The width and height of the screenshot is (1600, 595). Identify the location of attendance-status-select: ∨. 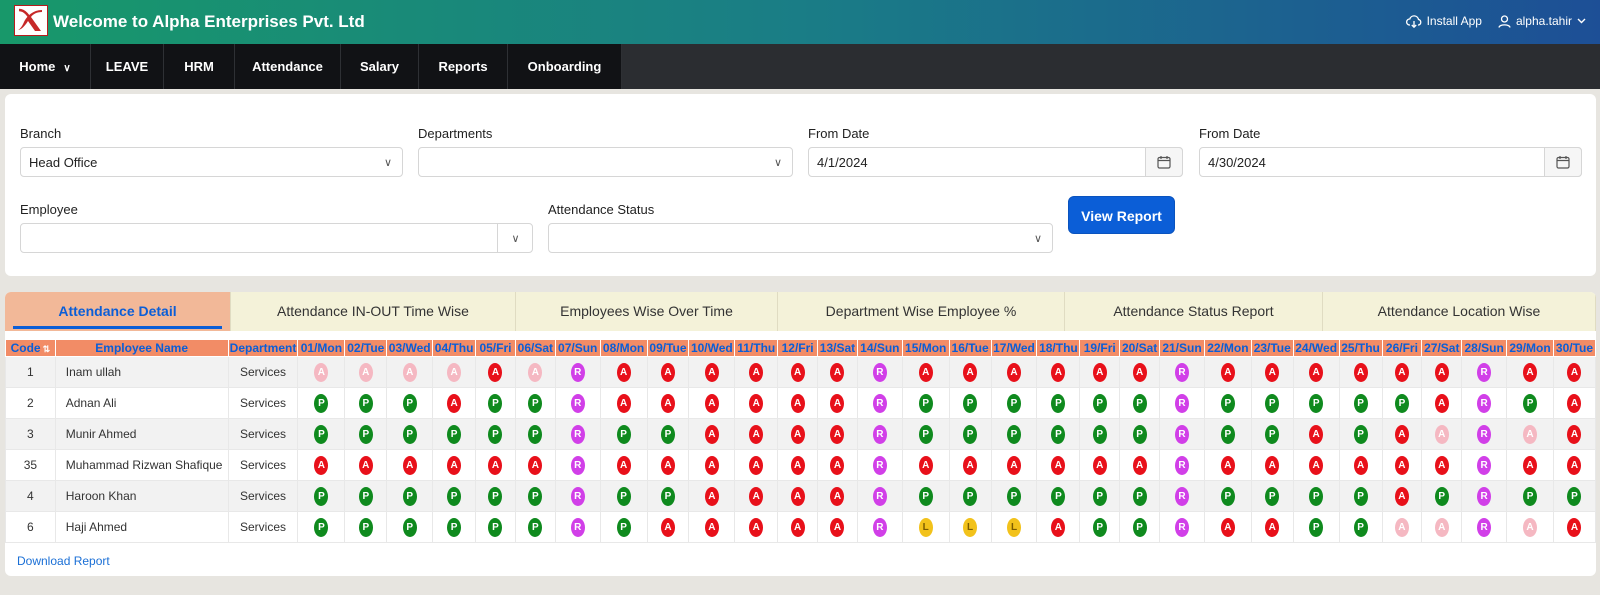
(800, 238).